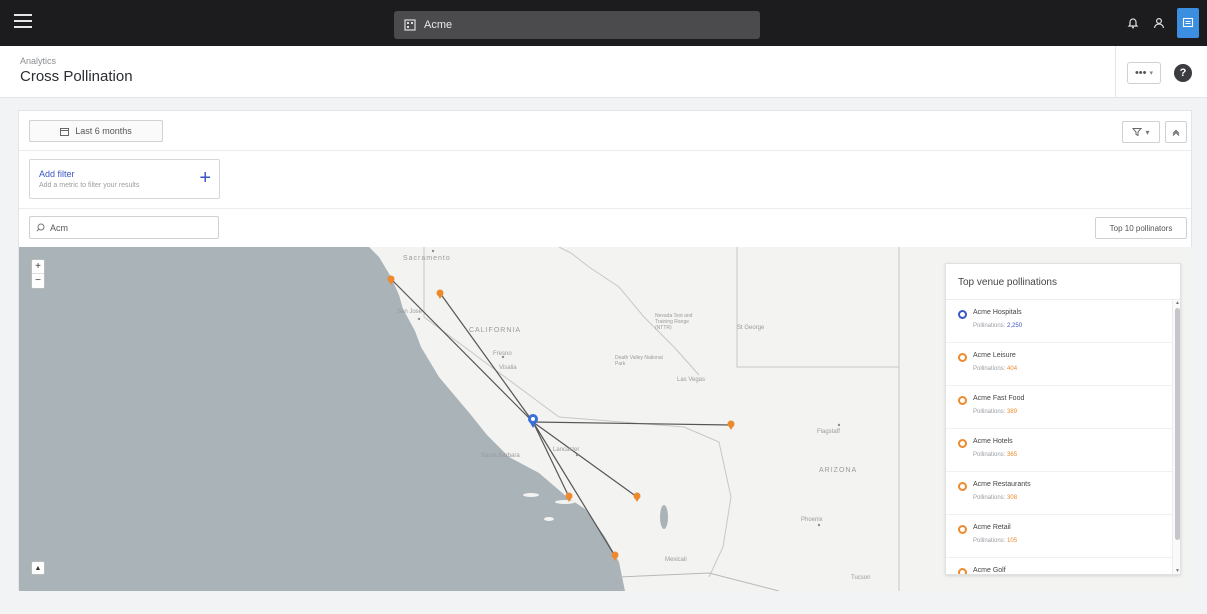 The width and height of the screenshot is (1207, 614). Describe the element at coordinates (103, 131) in the screenshot. I see `date-range-label: Last 6 months` at that location.